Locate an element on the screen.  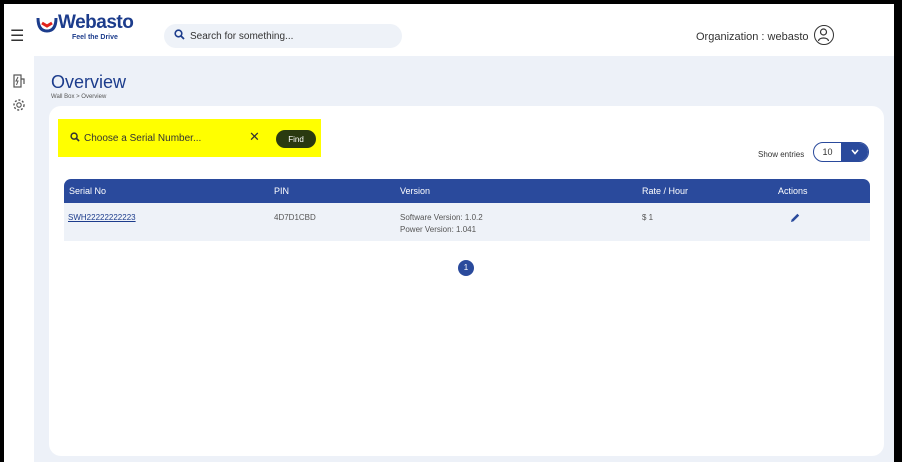
hamburger-menu-icon: ☰ is located at coordinates (17, 36).